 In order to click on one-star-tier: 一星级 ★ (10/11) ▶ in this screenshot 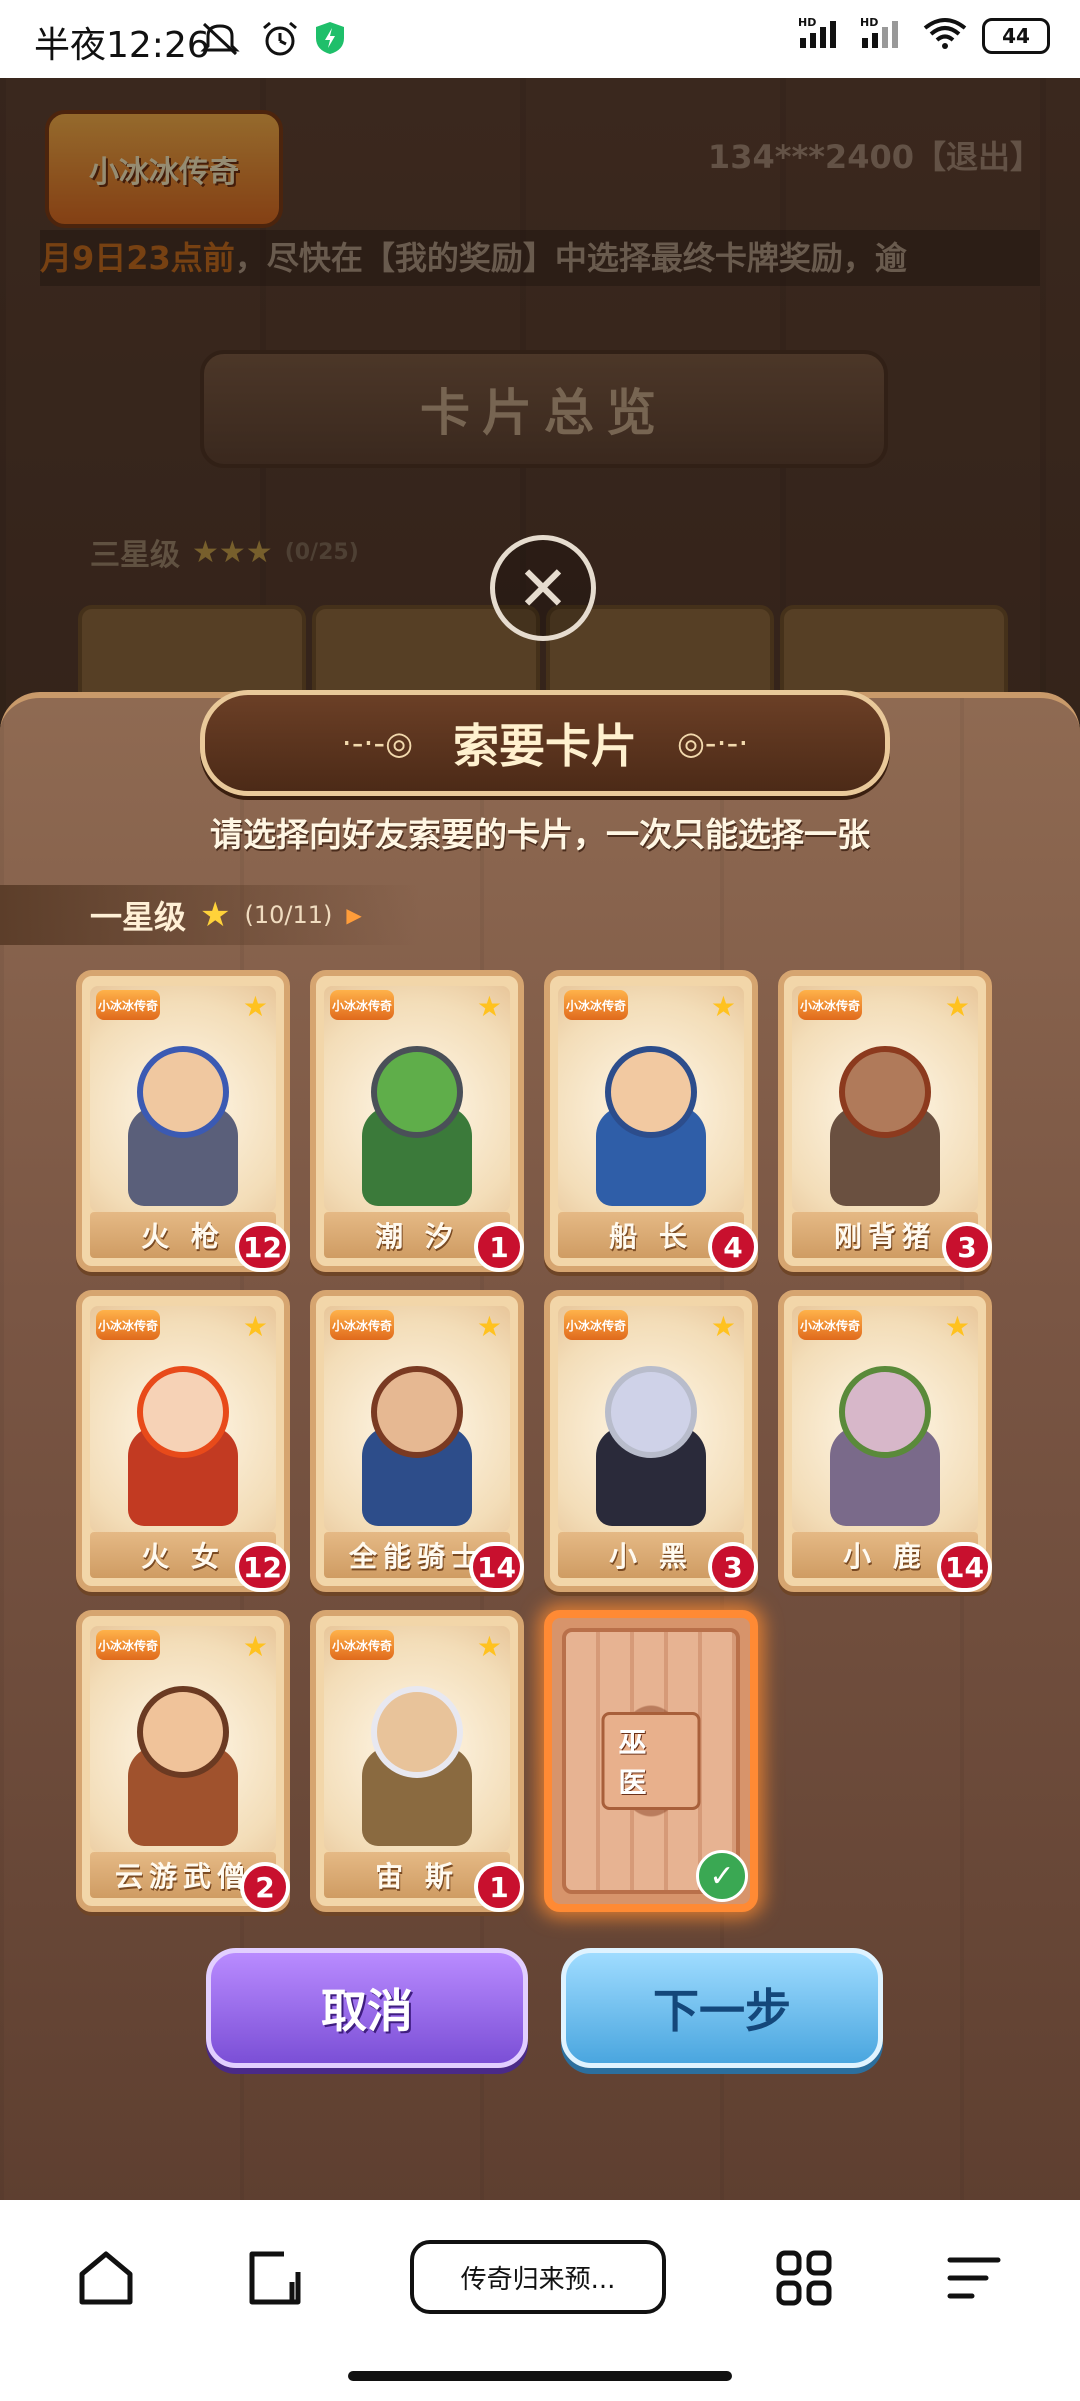, I will do `click(210, 915)`.